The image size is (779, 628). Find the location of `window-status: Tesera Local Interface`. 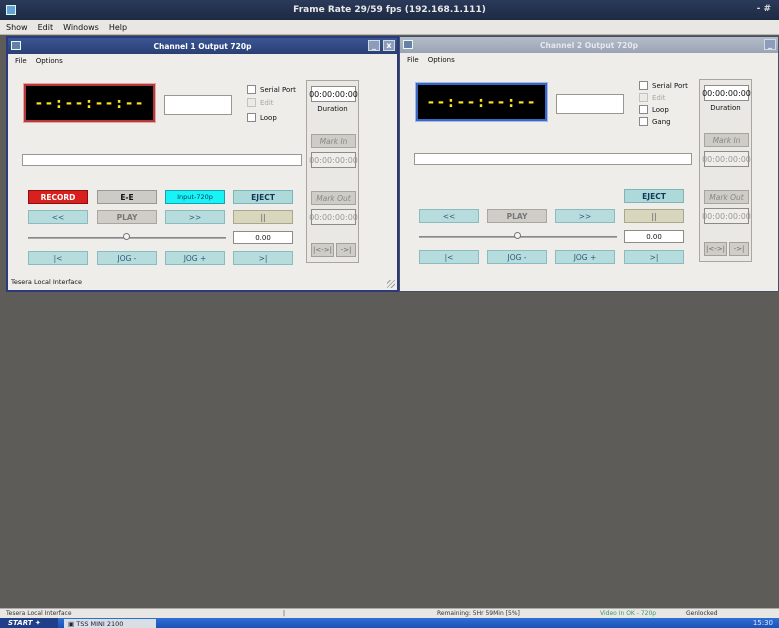

window-status: Tesera Local Interface is located at coordinates (46, 282).